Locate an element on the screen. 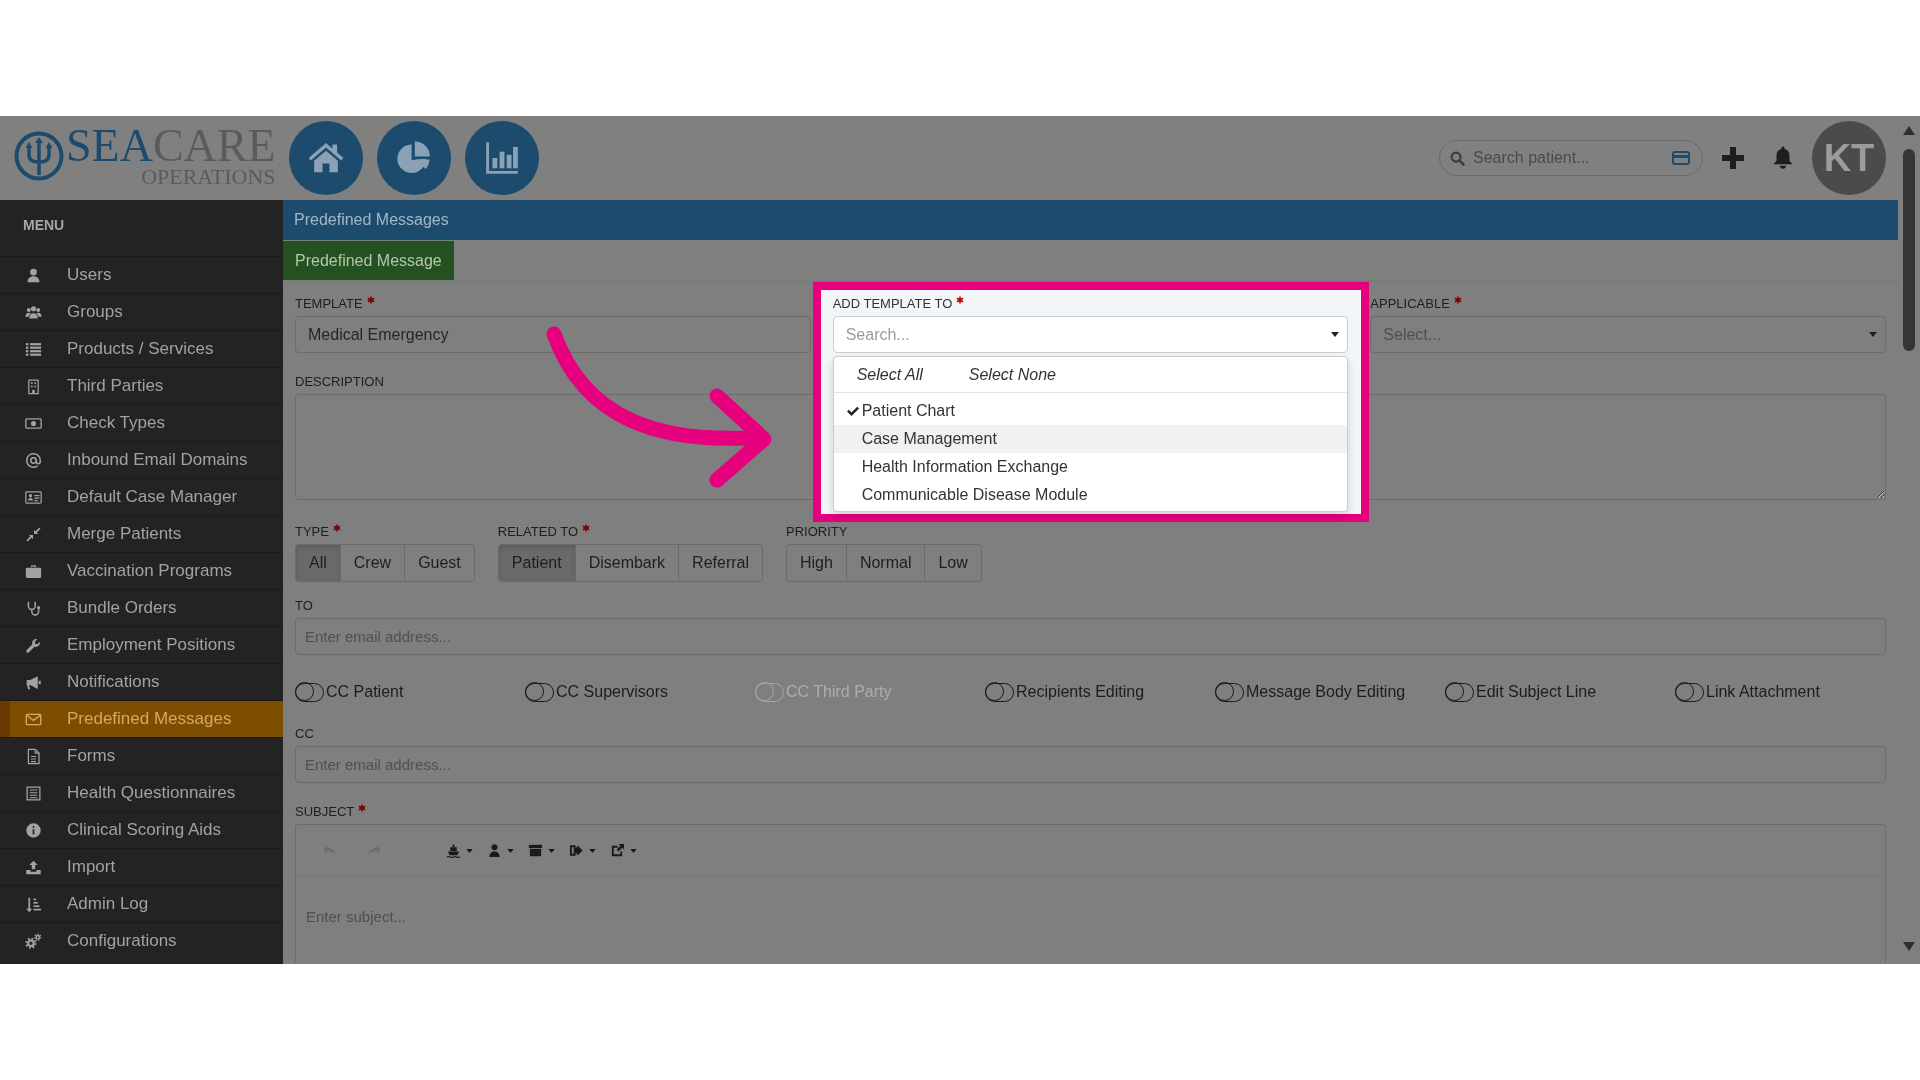 The height and width of the screenshot is (1080, 1920). segmented-button: Referral is located at coordinates (720, 563).